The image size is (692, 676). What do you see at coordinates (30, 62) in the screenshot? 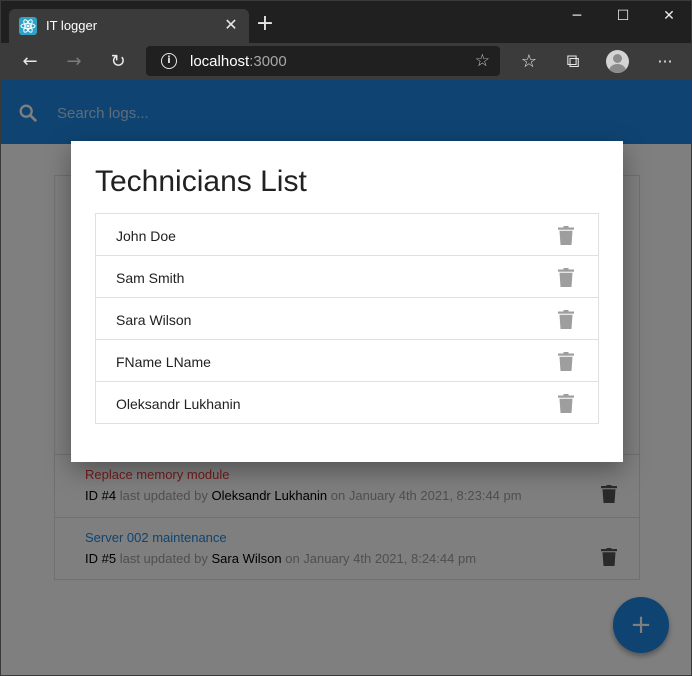
I see `back-icon: ←` at bounding box center [30, 62].